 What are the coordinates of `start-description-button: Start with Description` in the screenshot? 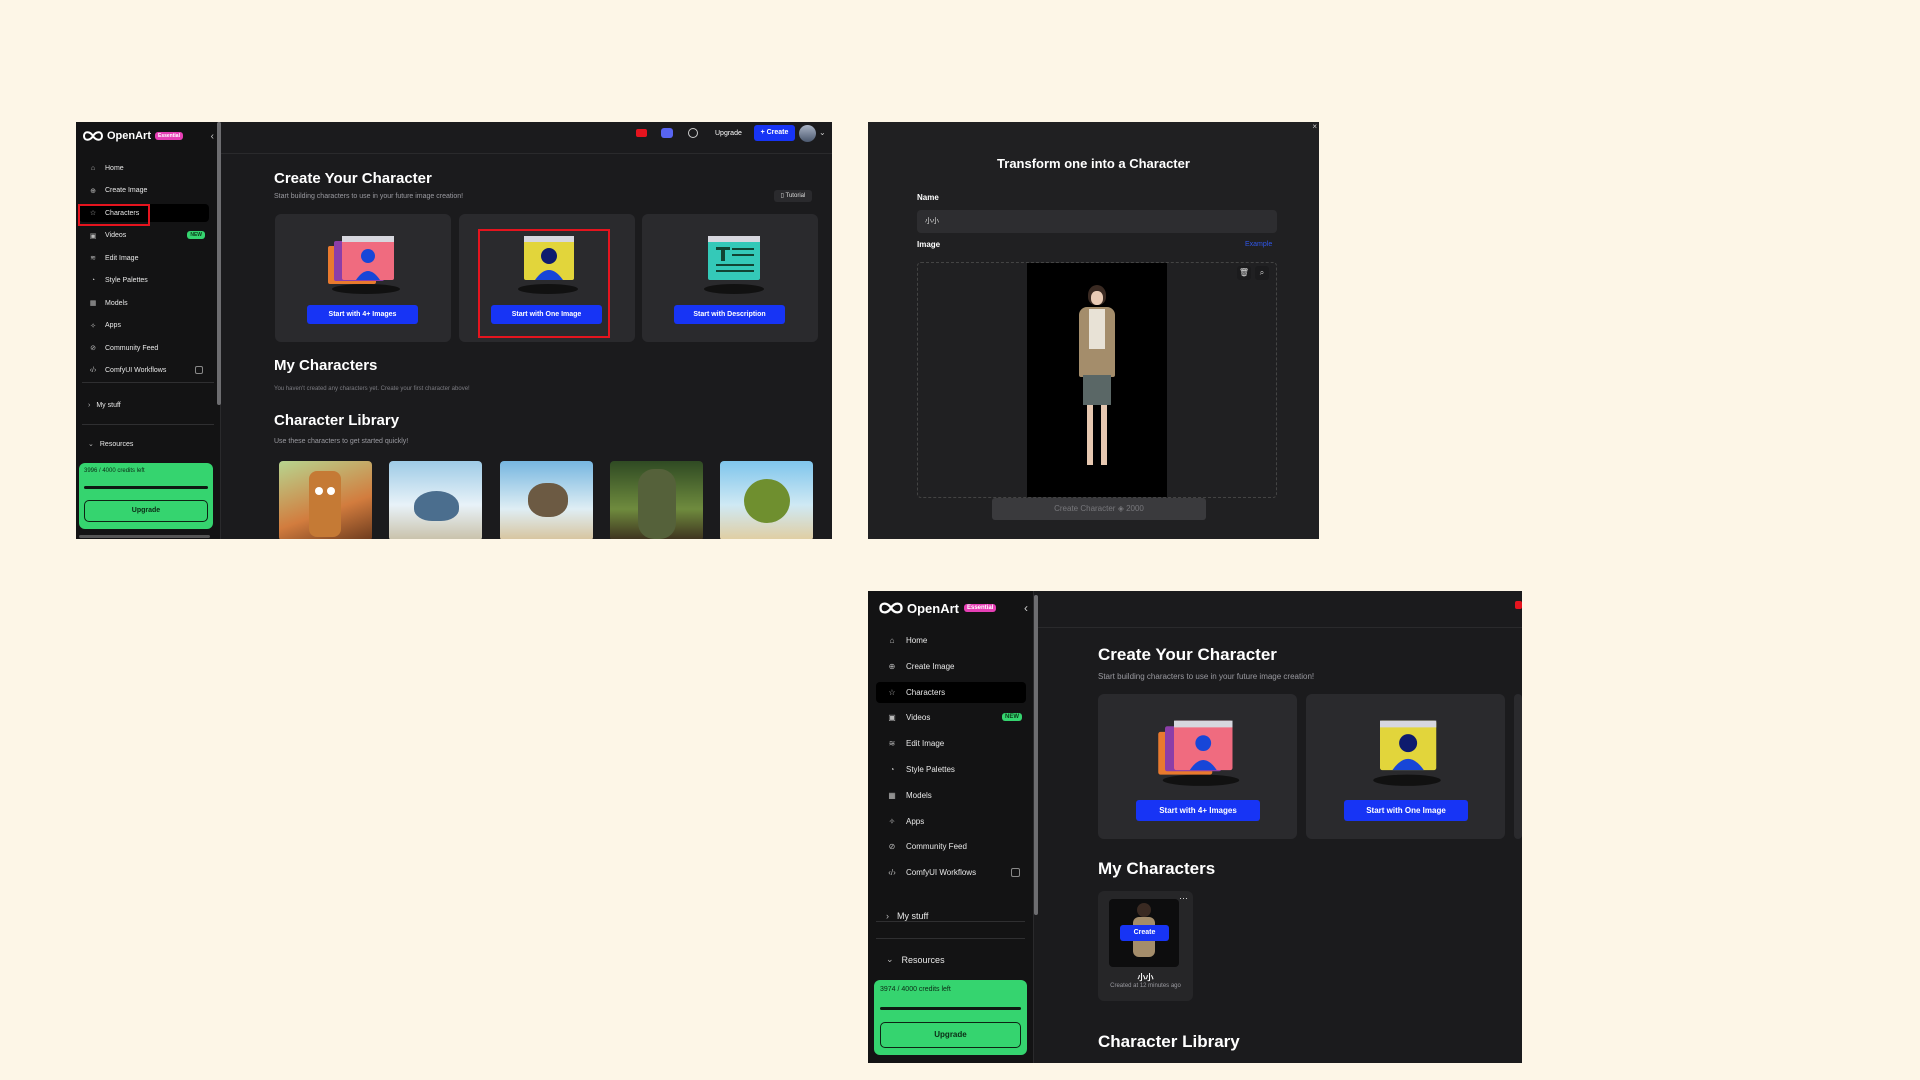 It's located at (729, 314).